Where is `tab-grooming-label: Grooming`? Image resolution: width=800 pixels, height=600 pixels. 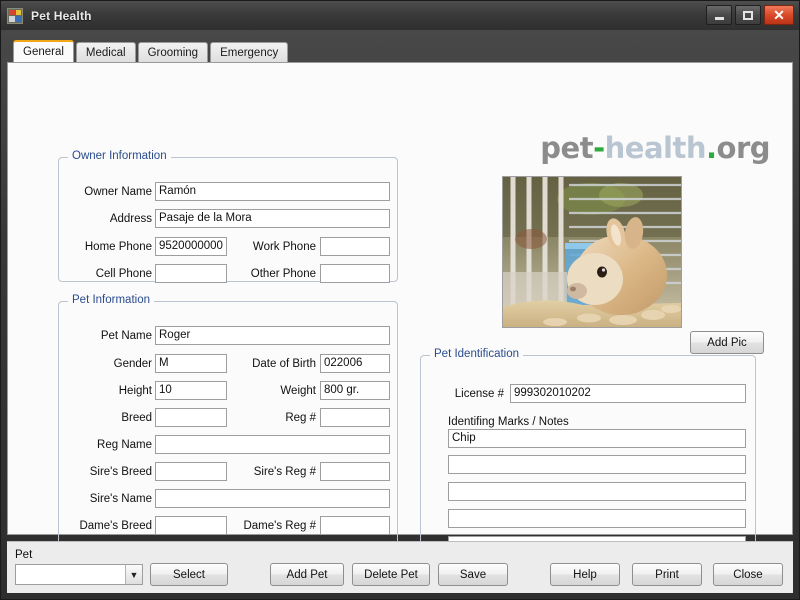 tab-grooming-label: Grooming is located at coordinates (173, 52).